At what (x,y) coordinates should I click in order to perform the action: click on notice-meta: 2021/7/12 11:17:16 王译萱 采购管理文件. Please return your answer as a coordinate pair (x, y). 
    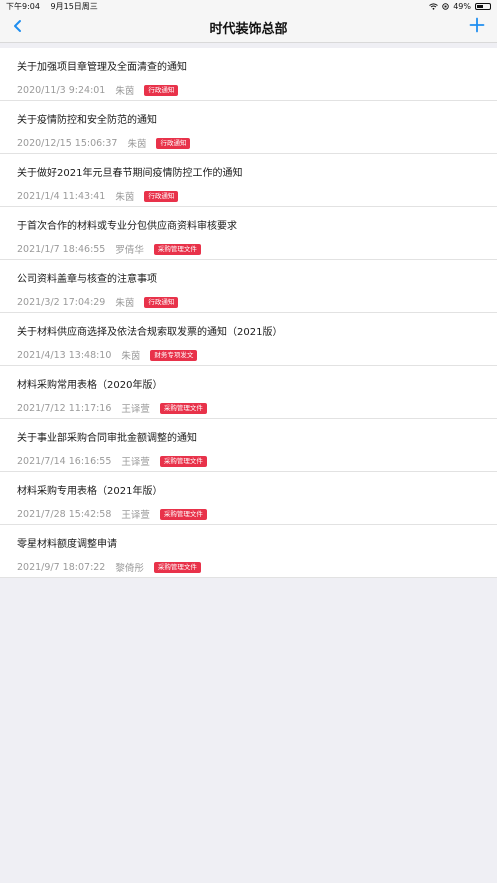
    Looking at the image, I should click on (112, 408).